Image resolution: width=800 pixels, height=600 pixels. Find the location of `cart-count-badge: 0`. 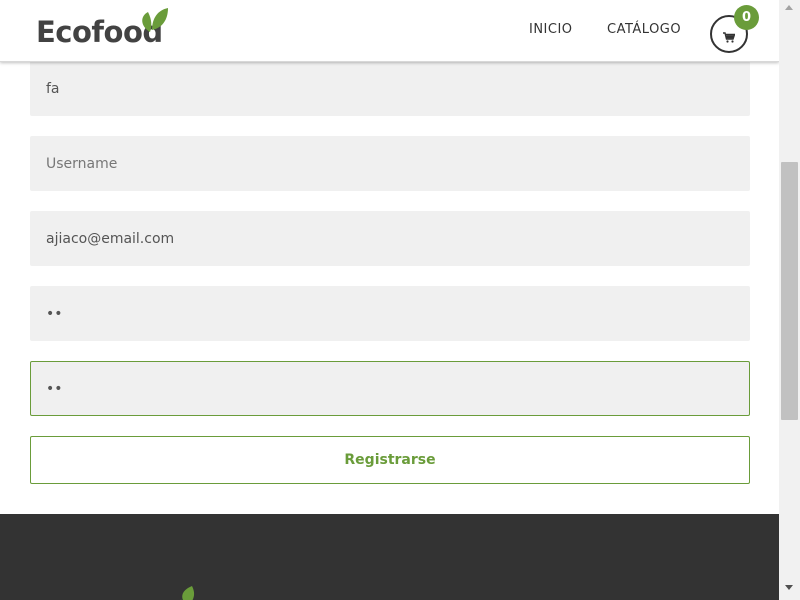

cart-count-badge: 0 is located at coordinates (746, 17).